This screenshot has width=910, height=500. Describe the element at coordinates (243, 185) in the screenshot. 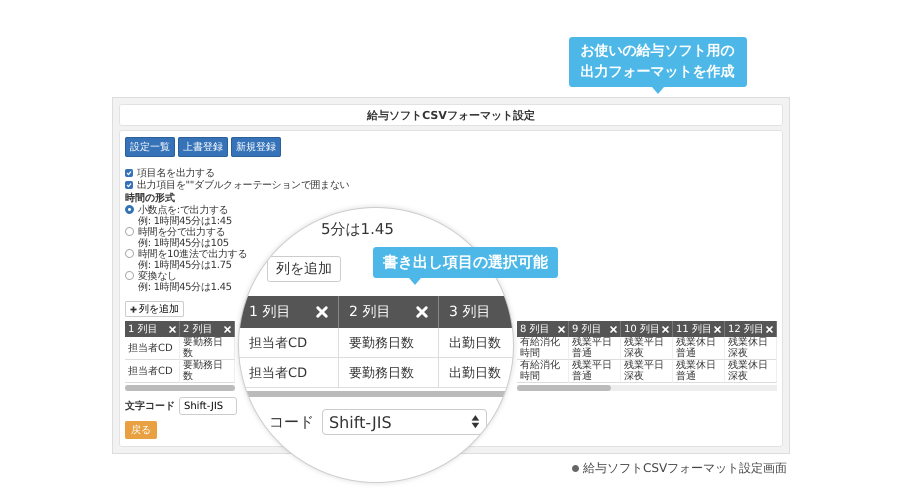

I see `option-label: 出力項目を""ダブルクォーテーションで囲まない` at that location.